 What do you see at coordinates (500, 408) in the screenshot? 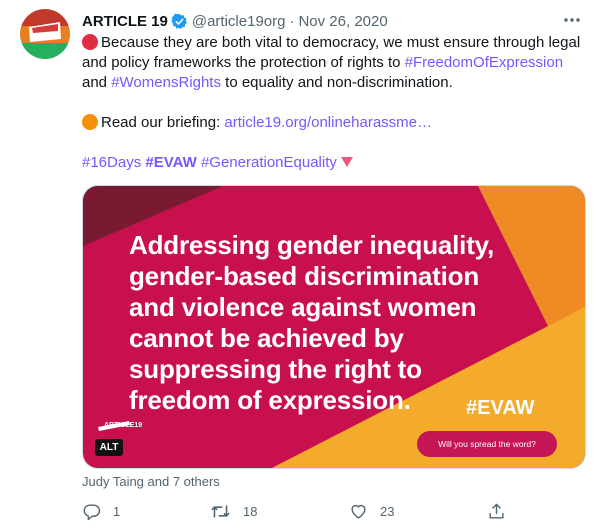
I see `media-evaw-tag: #EVAW` at bounding box center [500, 408].